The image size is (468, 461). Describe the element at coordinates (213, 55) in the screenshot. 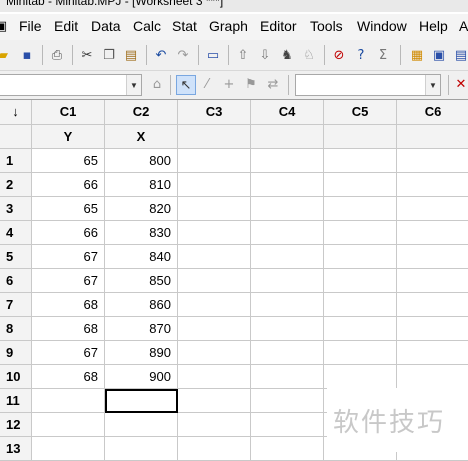

I see `session-window-icon: ▭` at that location.